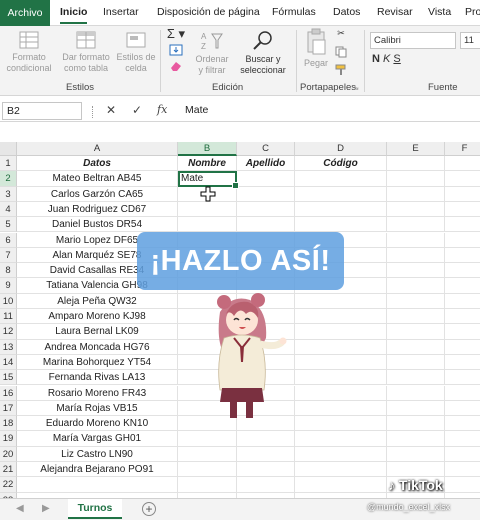 This screenshot has height=520, width=480. What do you see at coordinates (416, 454) in the screenshot?
I see `cell-e20` at bounding box center [416, 454].